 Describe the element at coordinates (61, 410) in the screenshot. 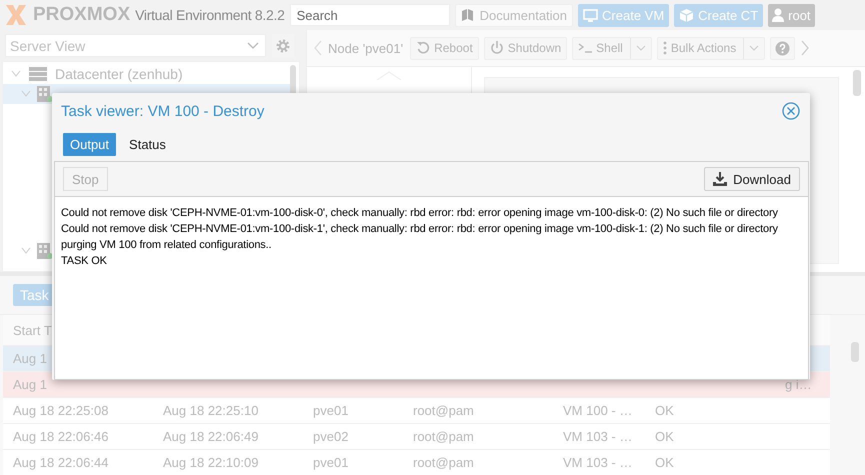

I see `table-cell-text: Aug 18 22:25:08` at that location.